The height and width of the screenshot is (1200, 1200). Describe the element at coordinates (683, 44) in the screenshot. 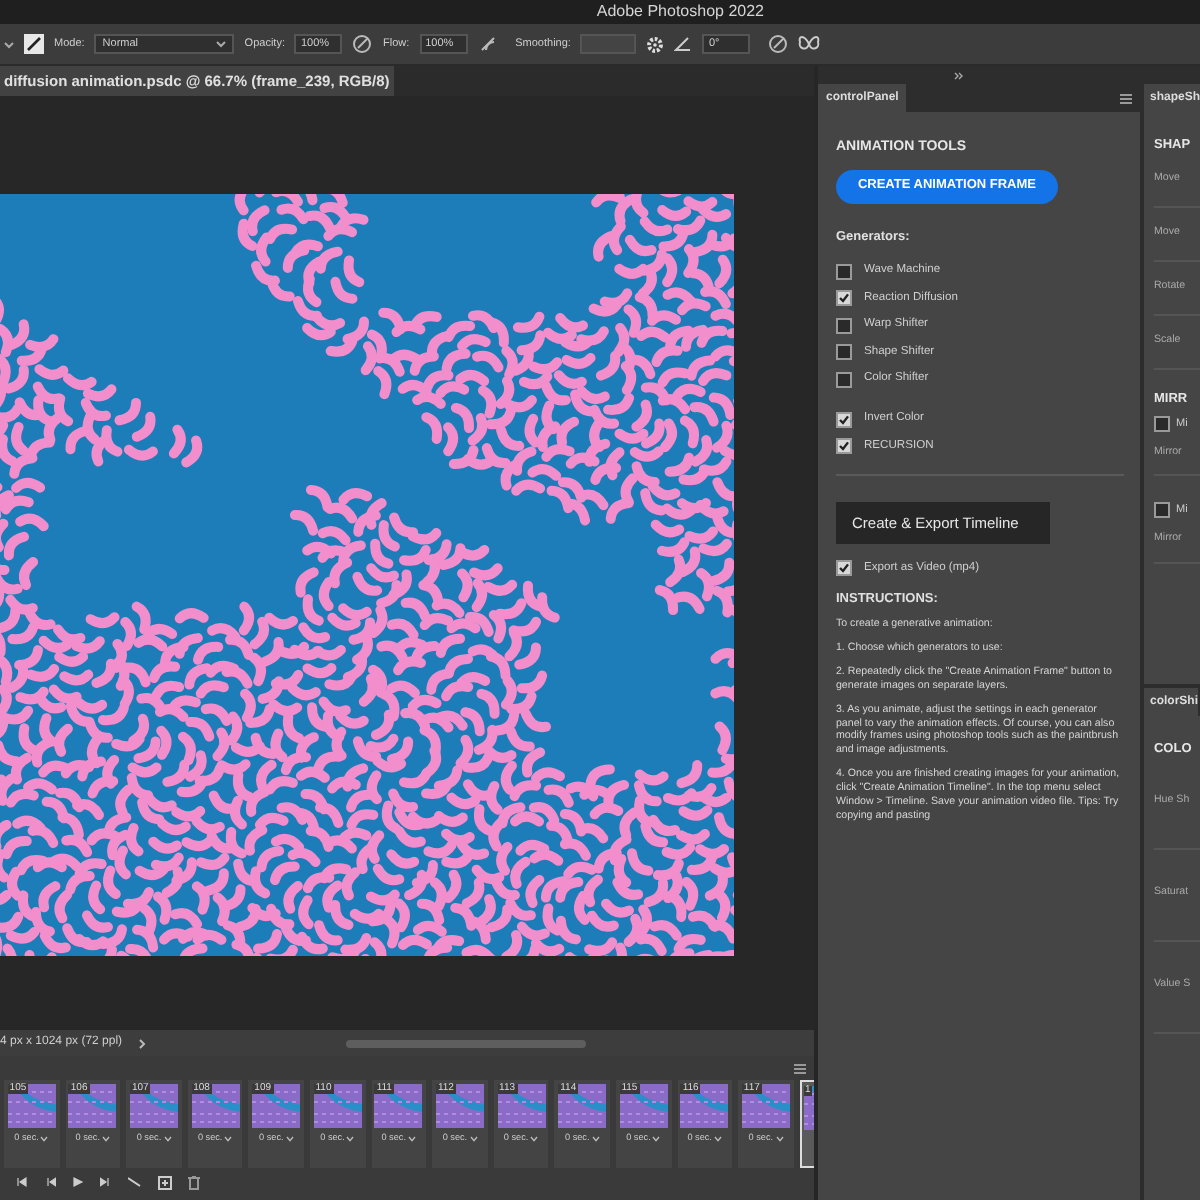

I see `angle-icon` at that location.